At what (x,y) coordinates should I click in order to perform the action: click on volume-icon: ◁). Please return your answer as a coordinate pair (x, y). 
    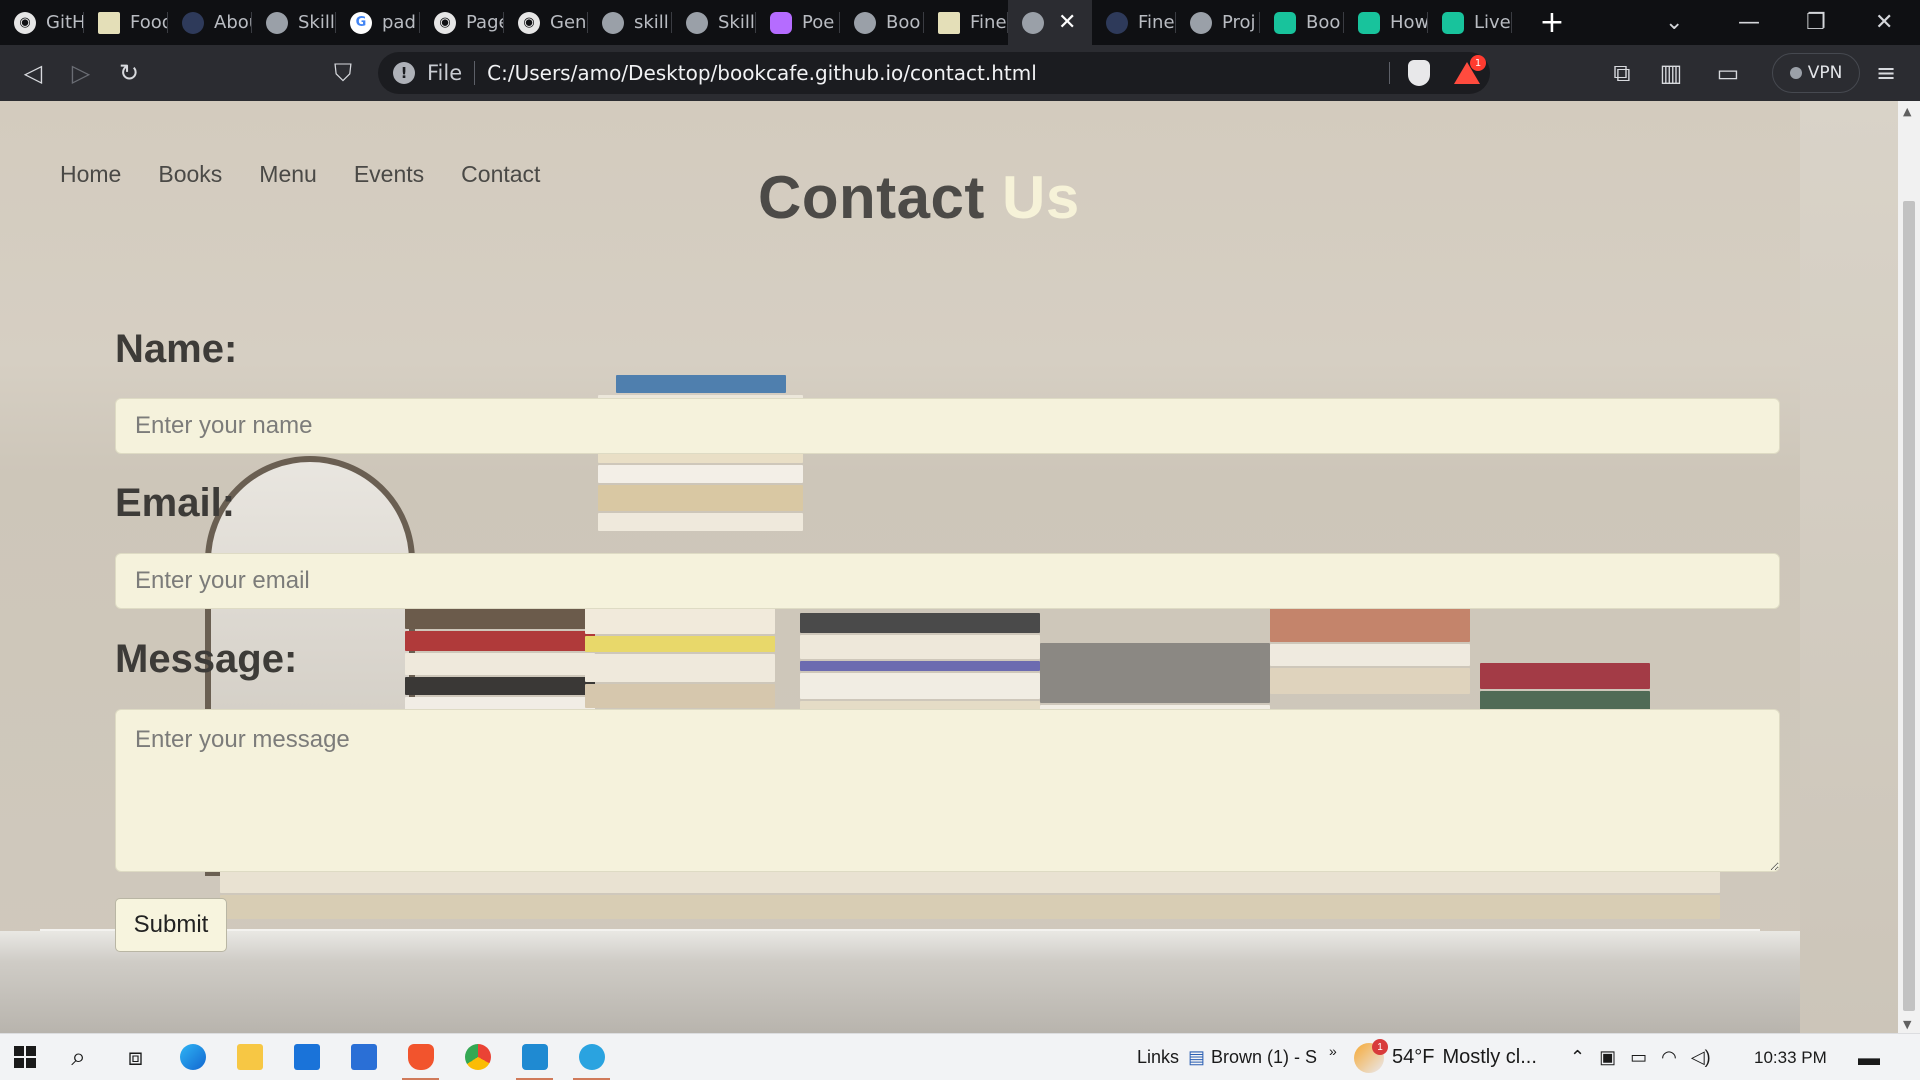
    Looking at the image, I should click on (1701, 1057).